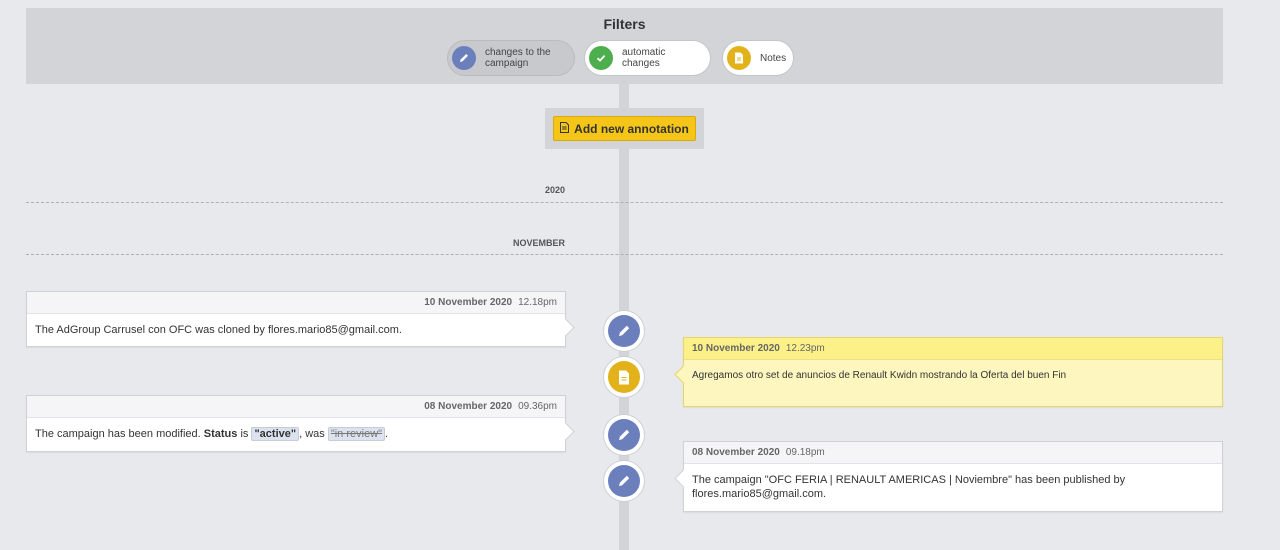  I want to click on entry-header: 10 November 2020 12.18pm, so click(296, 303).